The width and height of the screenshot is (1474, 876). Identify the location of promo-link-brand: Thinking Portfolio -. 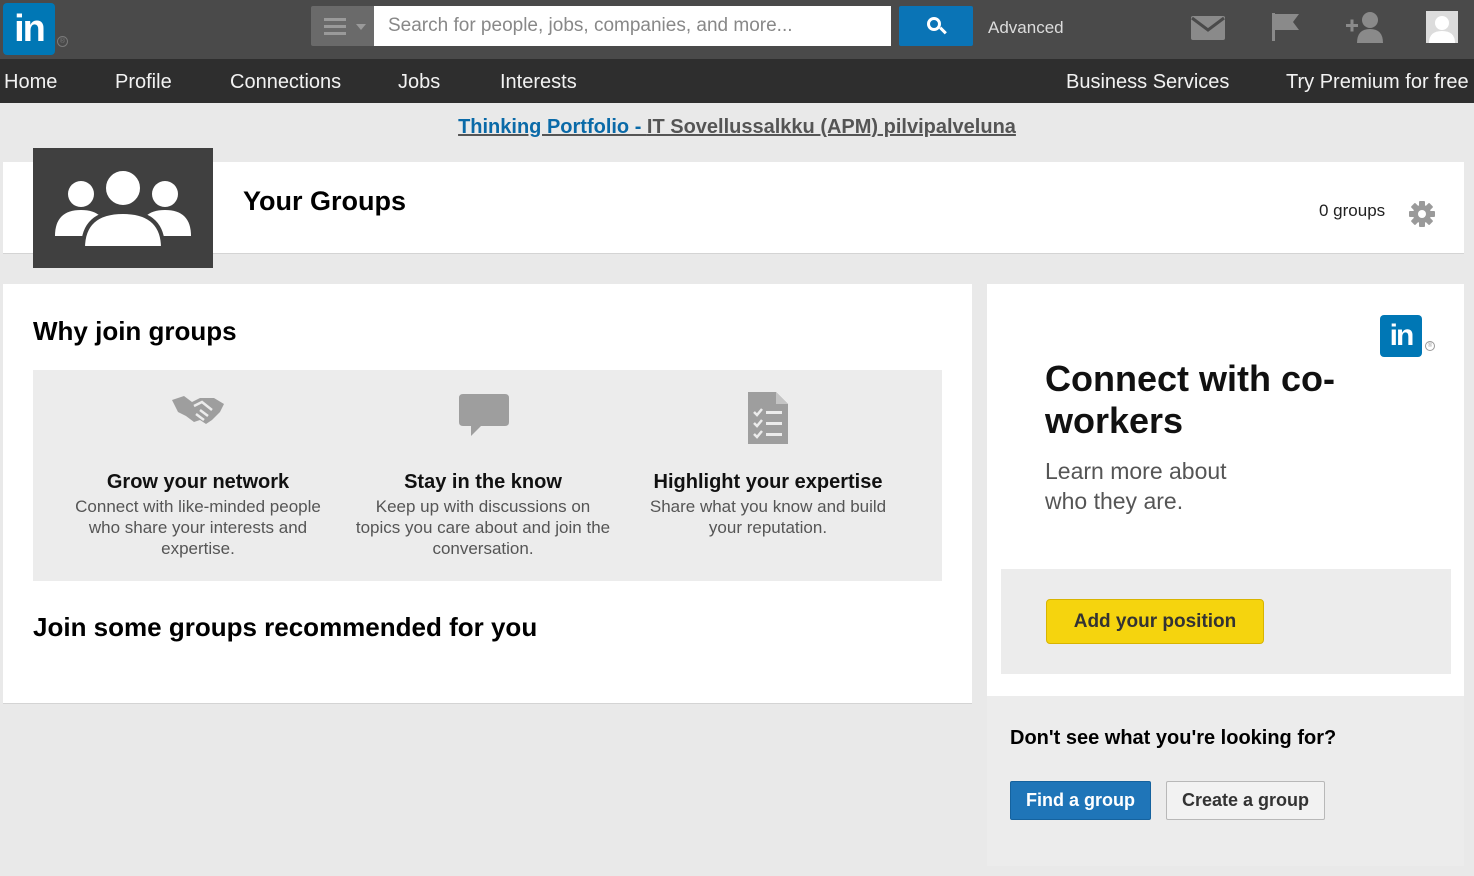
(552, 127).